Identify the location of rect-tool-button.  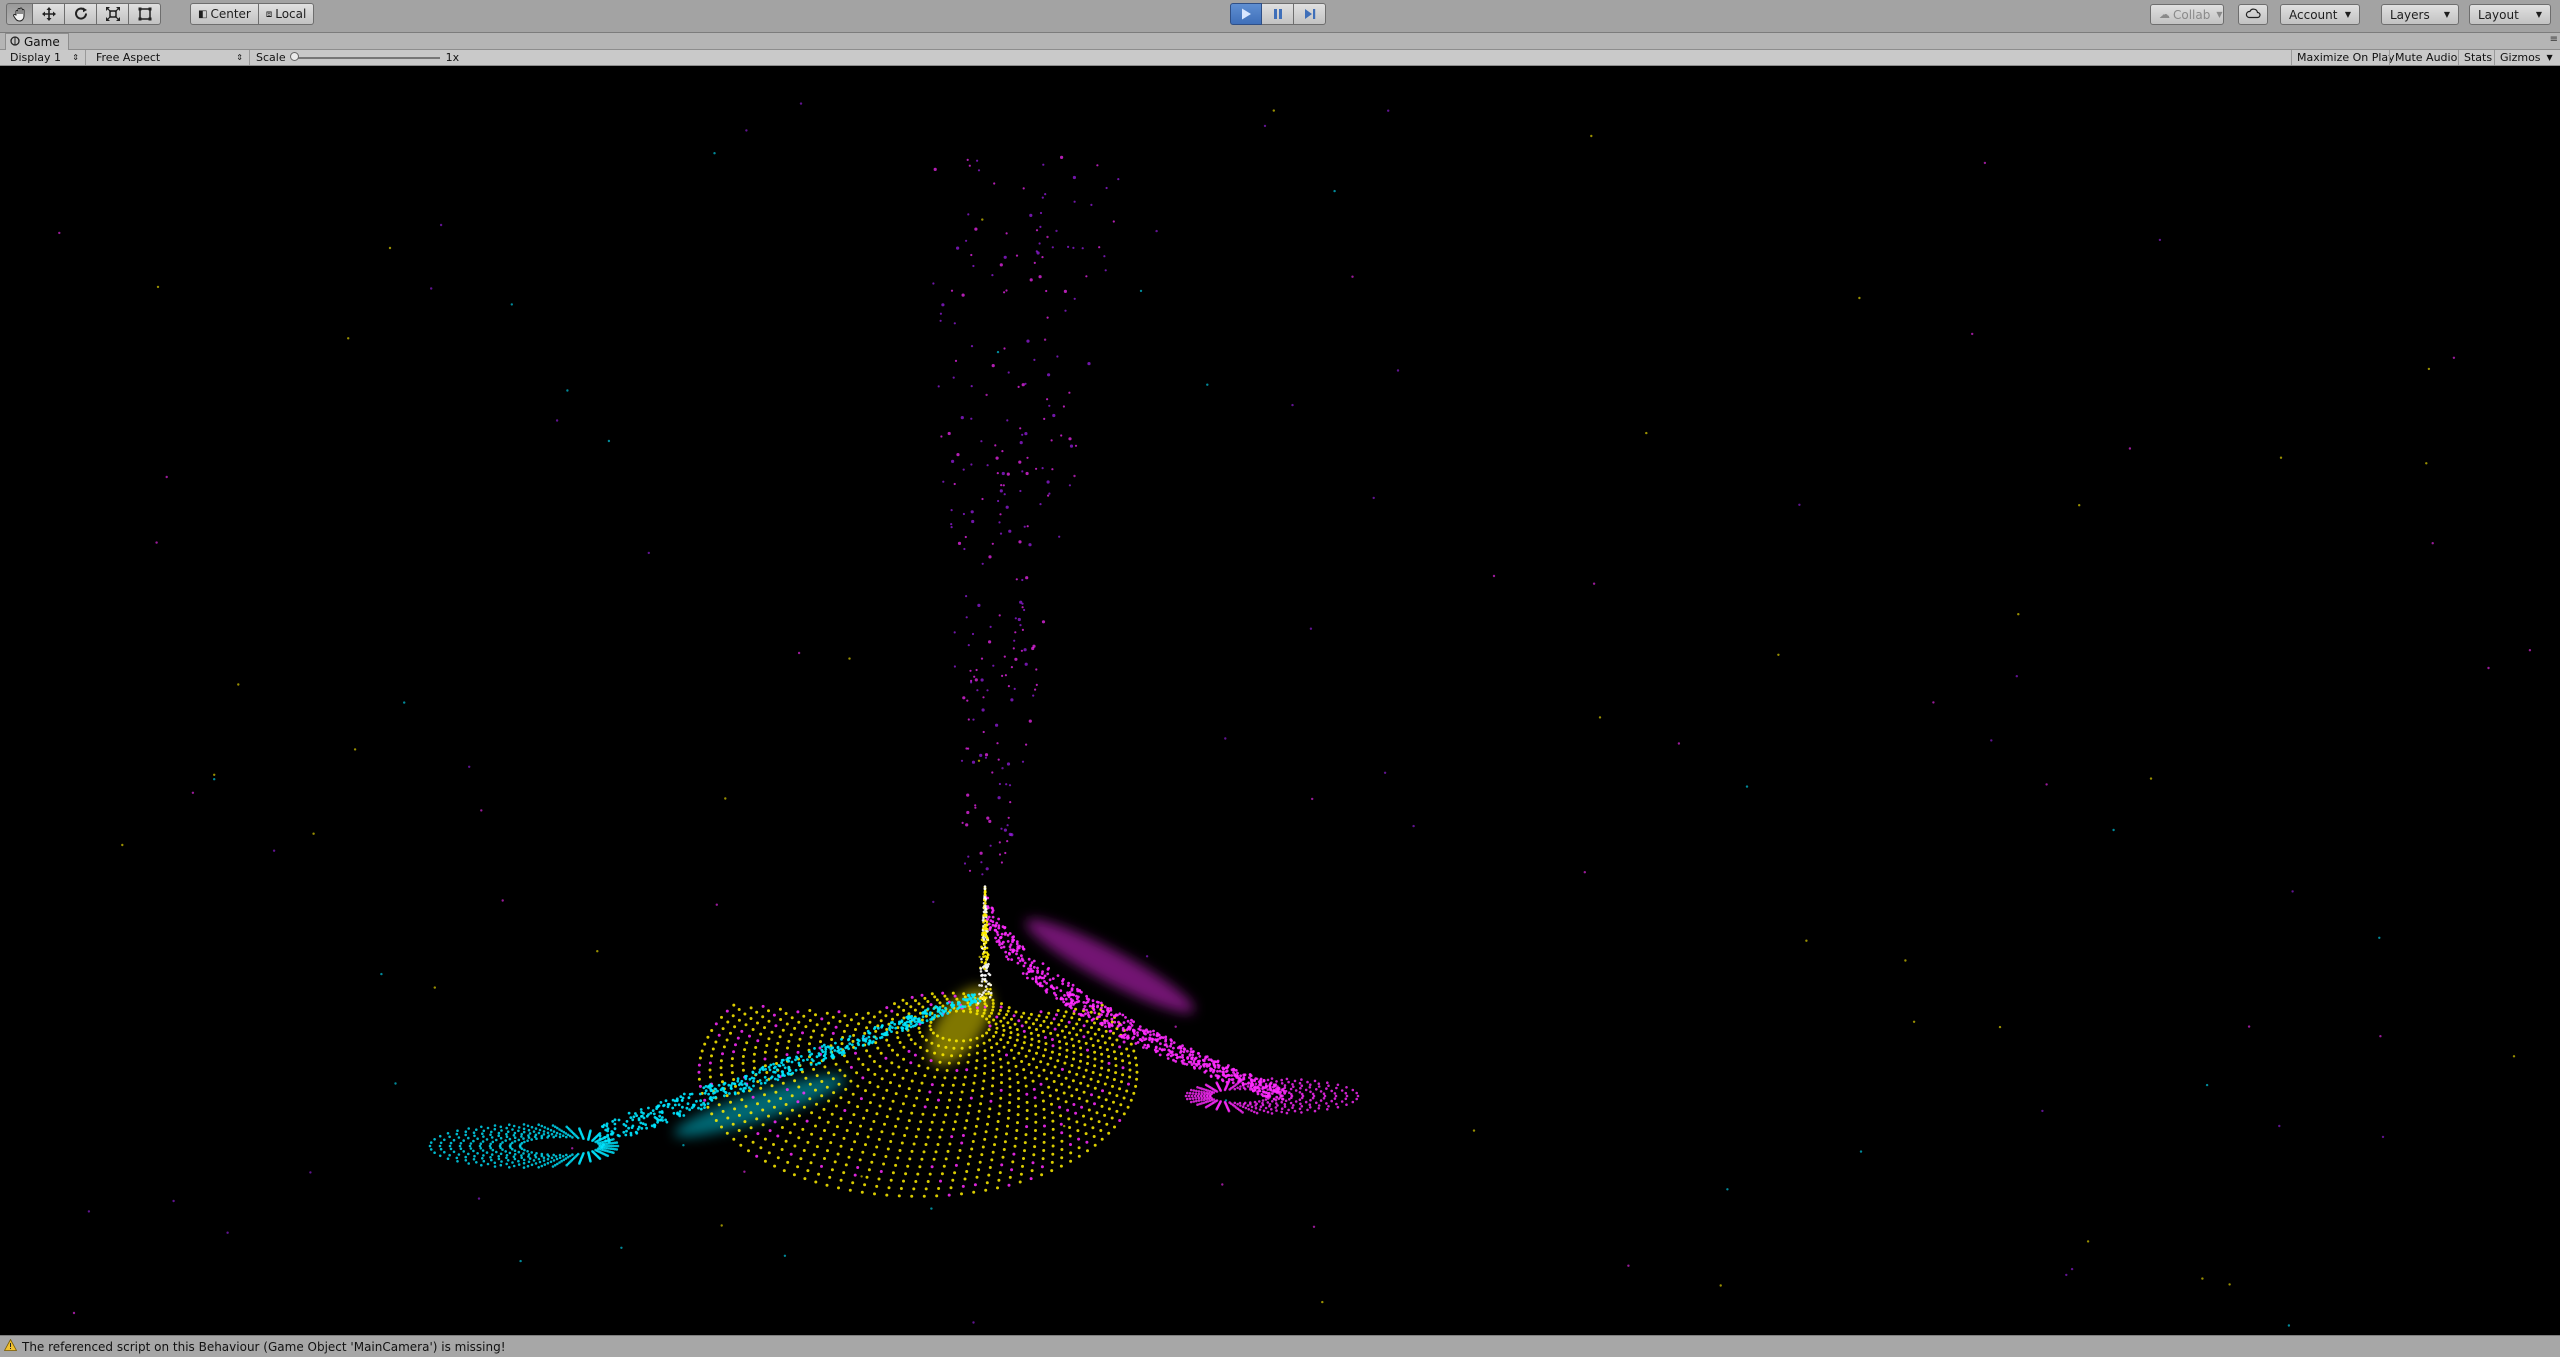
(145, 14).